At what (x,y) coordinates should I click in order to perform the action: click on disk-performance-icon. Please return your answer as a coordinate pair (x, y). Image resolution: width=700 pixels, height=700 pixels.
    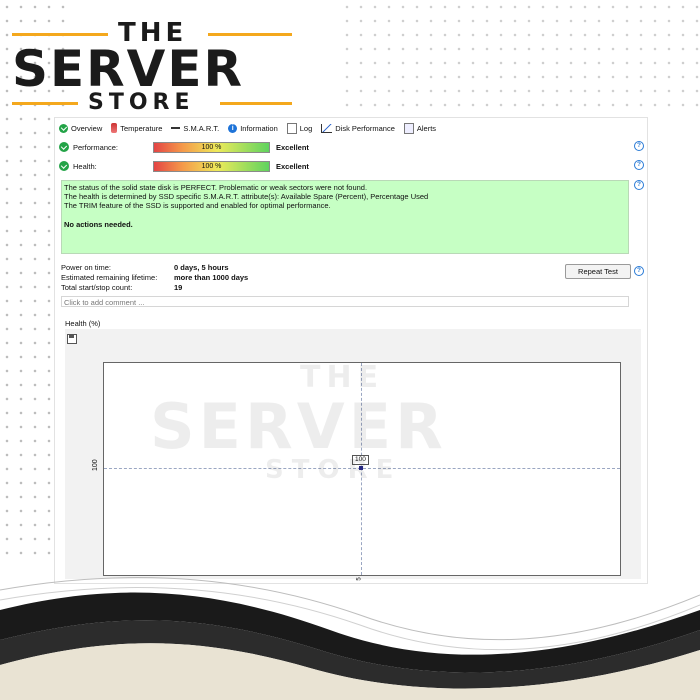
    Looking at the image, I should click on (327, 128).